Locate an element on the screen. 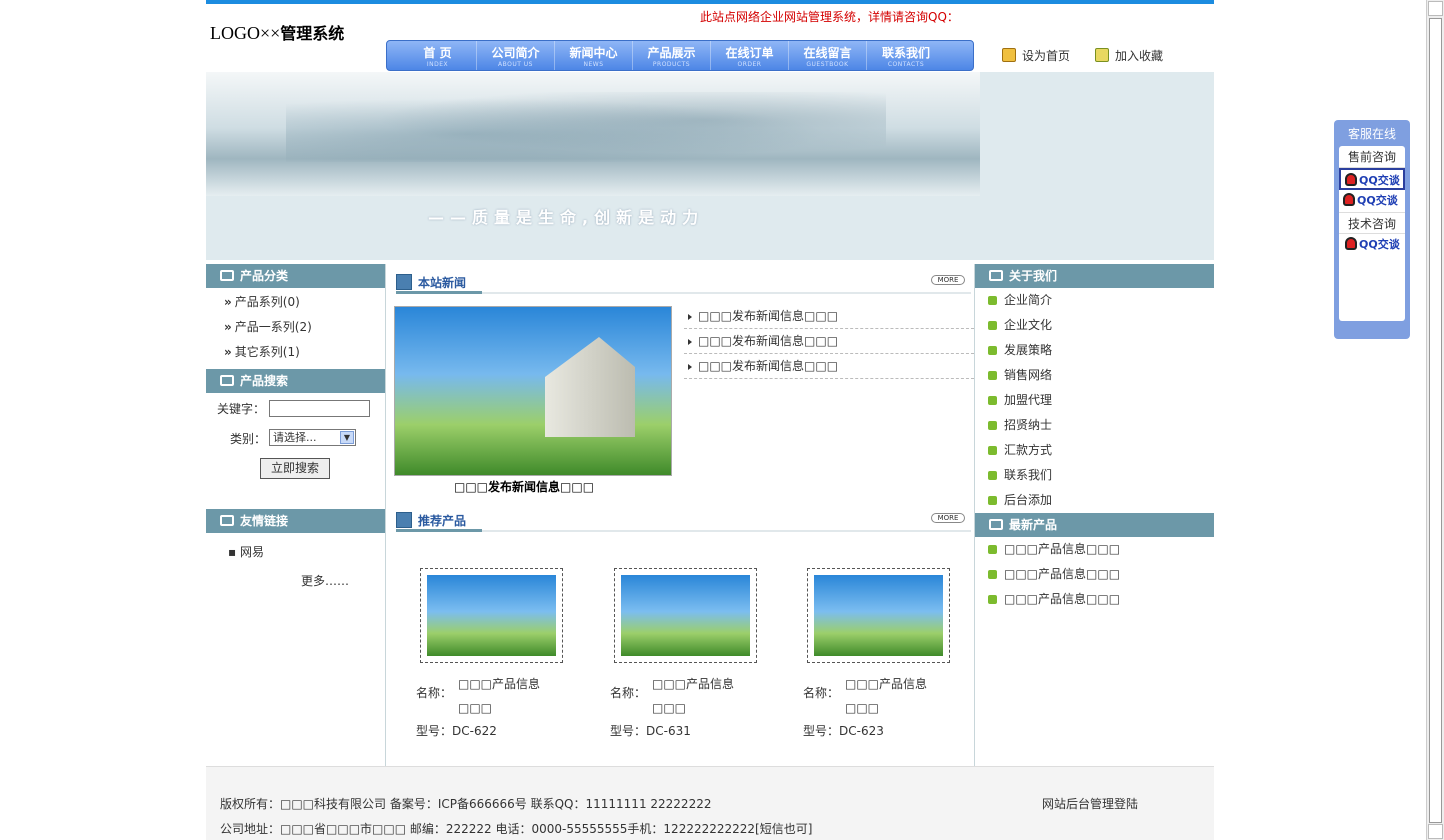 The height and width of the screenshot is (840, 1444). about-item: 企业简介 is located at coordinates (1094, 300).